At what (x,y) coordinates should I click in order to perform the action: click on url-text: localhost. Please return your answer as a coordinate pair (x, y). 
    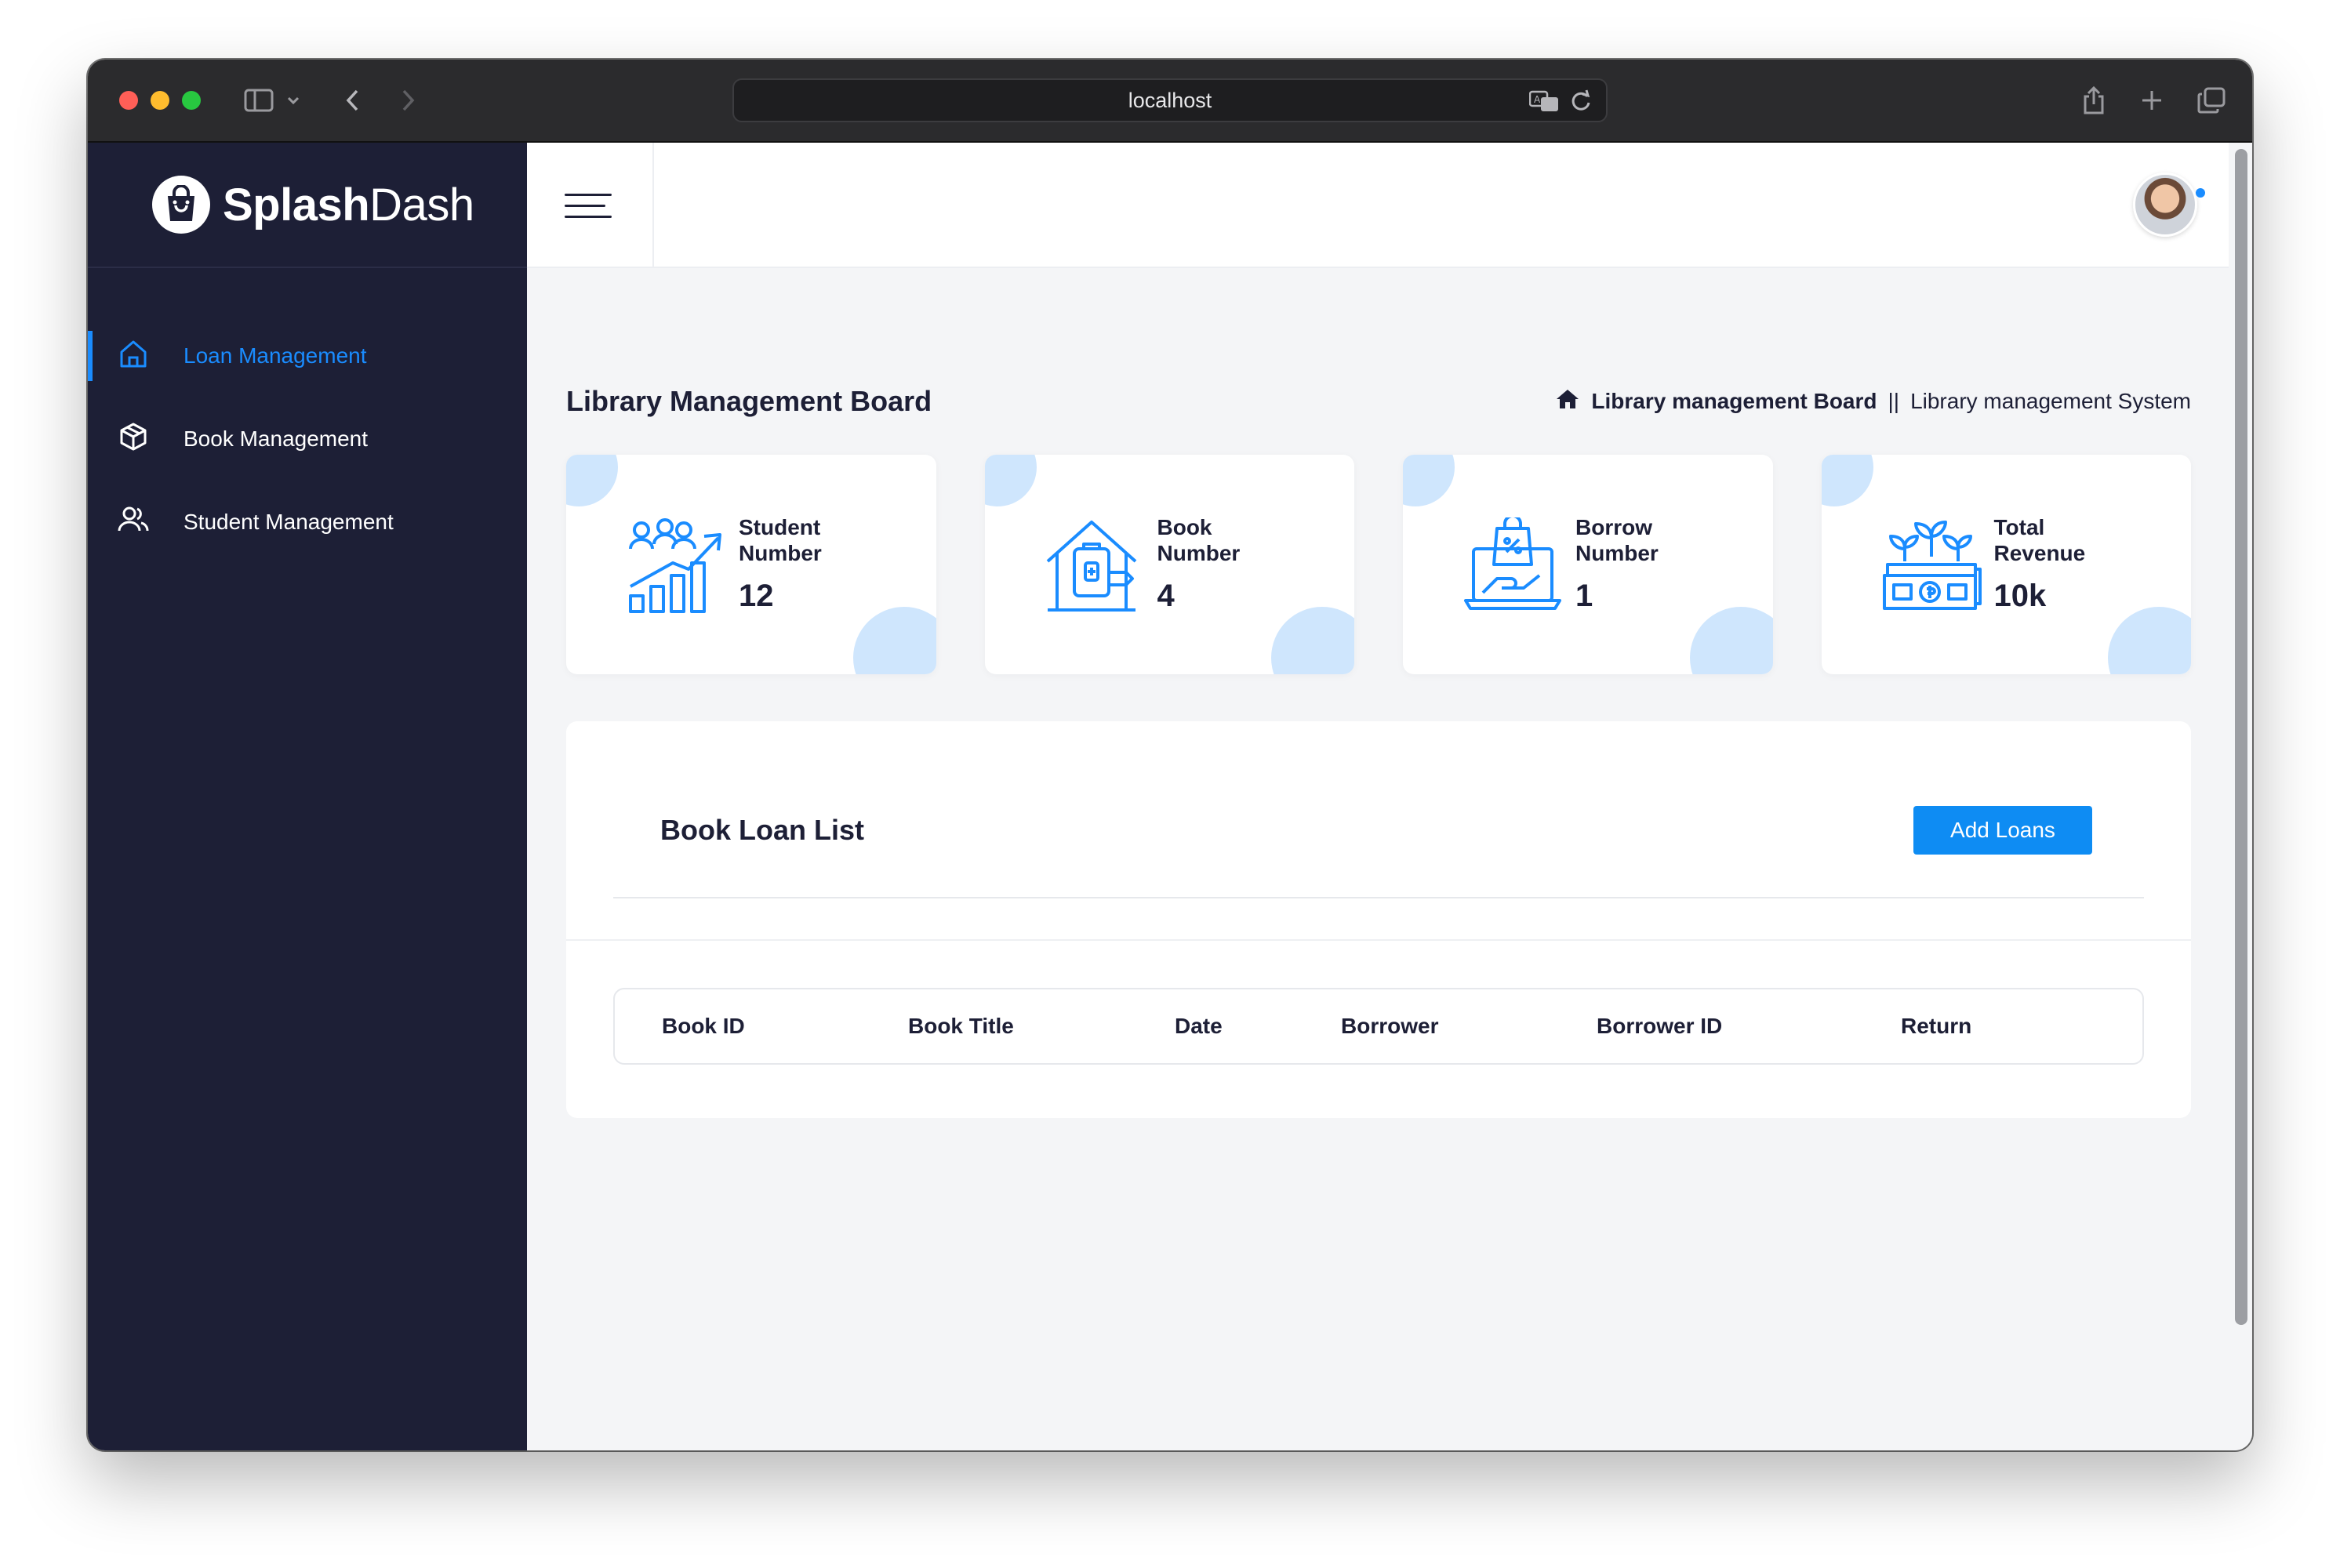
    Looking at the image, I should click on (1170, 100).